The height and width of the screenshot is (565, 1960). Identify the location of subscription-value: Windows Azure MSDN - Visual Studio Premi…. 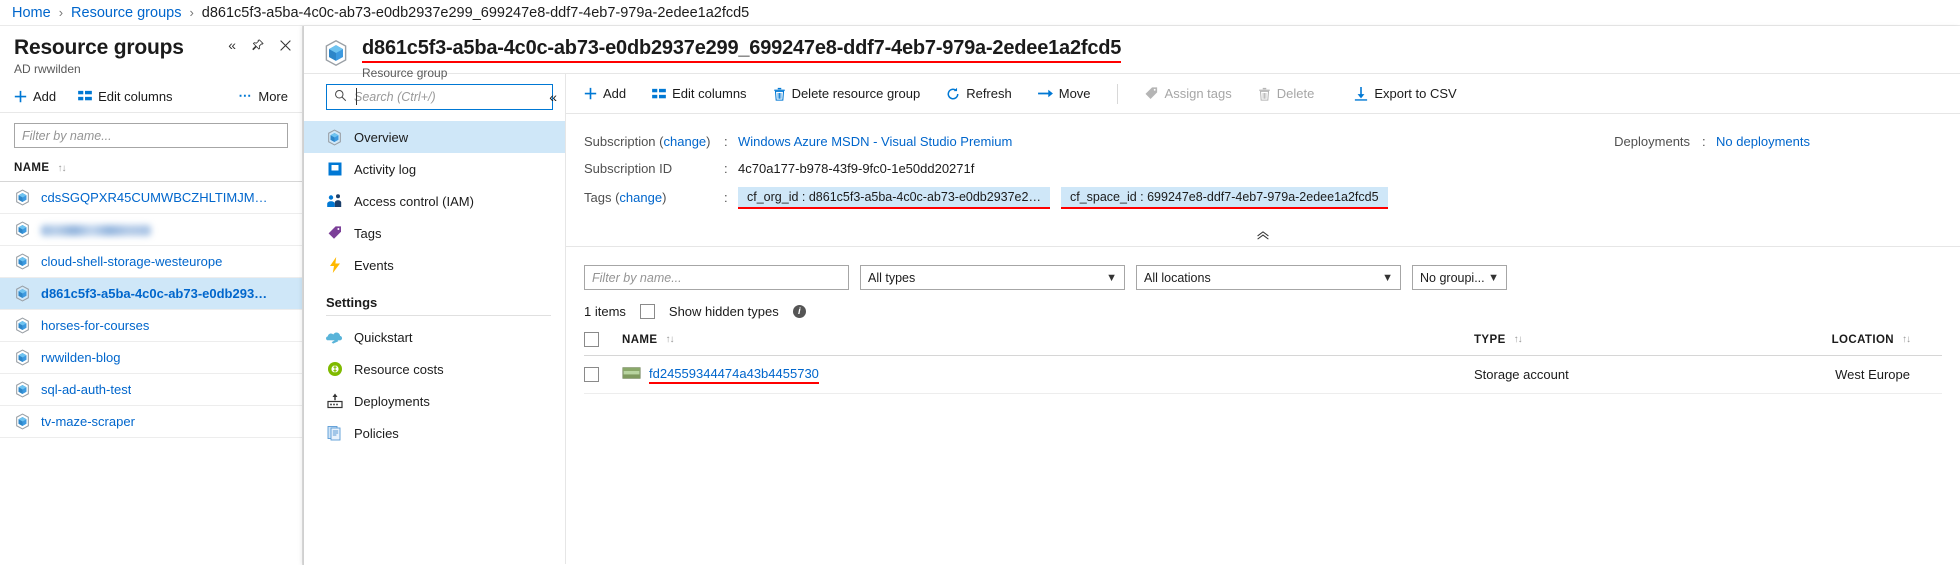
(875, 141).